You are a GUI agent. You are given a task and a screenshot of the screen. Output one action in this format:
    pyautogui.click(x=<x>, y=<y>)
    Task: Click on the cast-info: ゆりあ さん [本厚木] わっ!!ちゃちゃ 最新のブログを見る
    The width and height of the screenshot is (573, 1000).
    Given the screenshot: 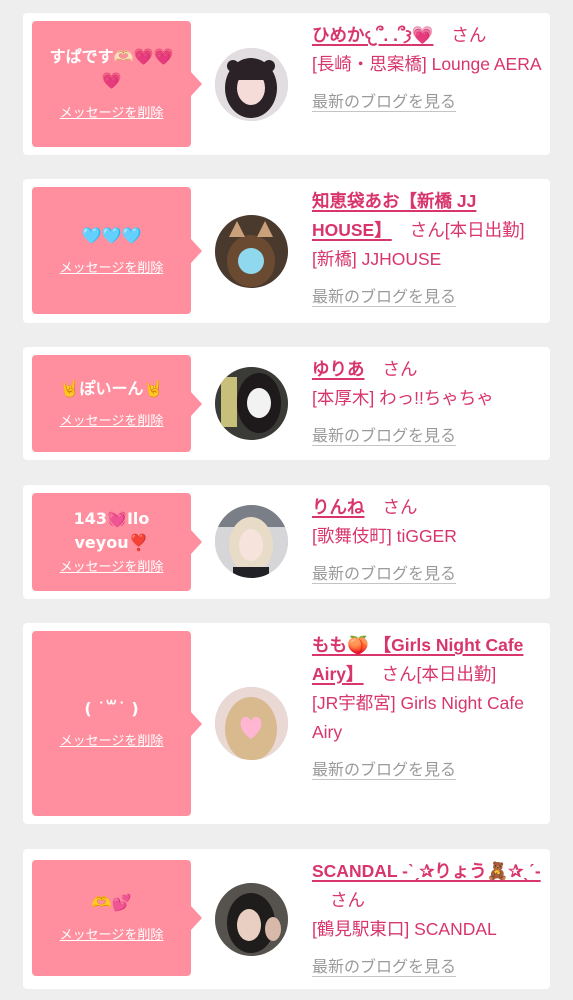 What is the action you would take?
    pyautogui.click(x=427, y=403)
    